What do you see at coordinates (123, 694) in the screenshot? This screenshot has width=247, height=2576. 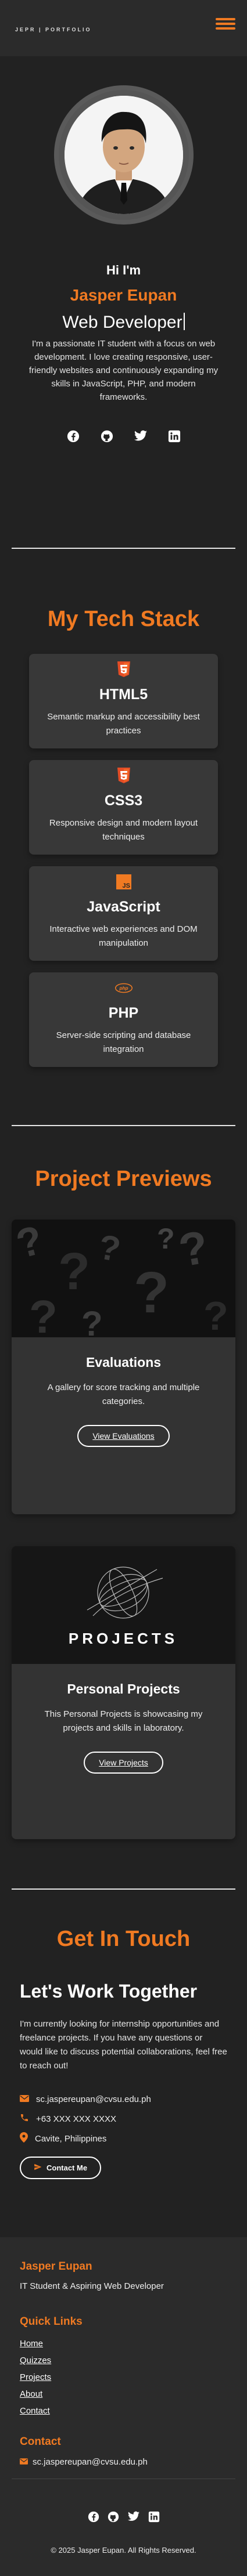 I see `tech-name: HTML5` at bounding box center [123, 694].